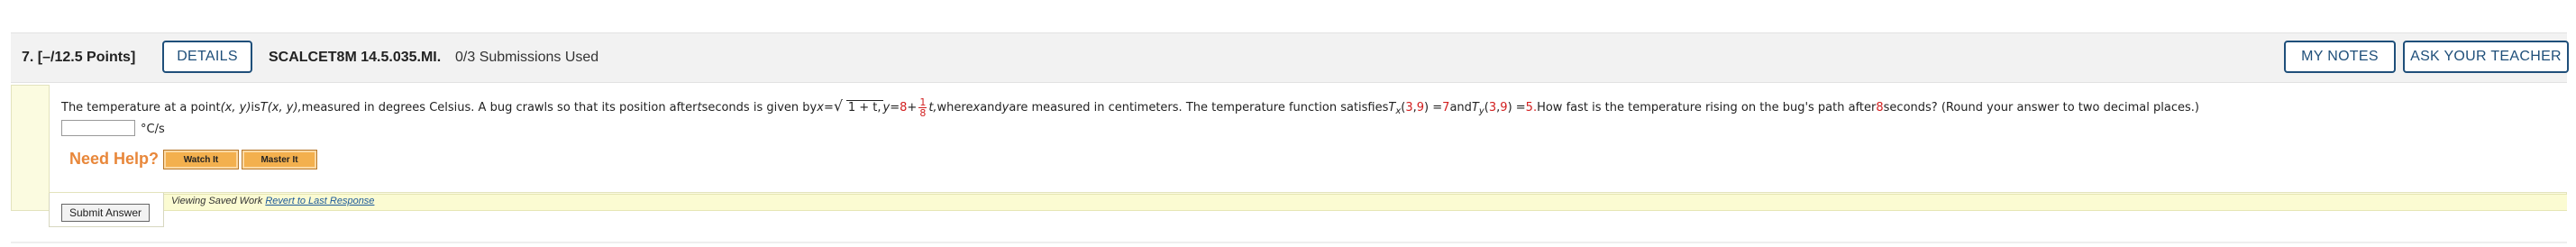 This screenshot has height=247, width=2576. I want to click on submissions-used: 0/3 Submissions Used, so click(527, 57).